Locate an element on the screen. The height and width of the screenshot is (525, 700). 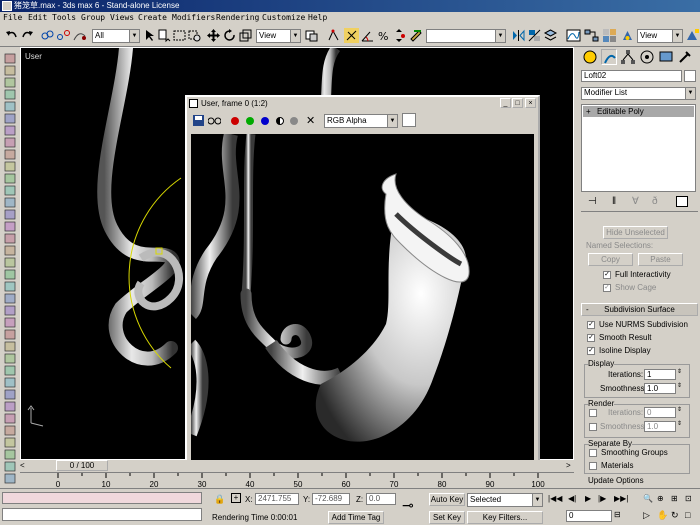
blue-channel-icon is located at coordinates (265, 121).